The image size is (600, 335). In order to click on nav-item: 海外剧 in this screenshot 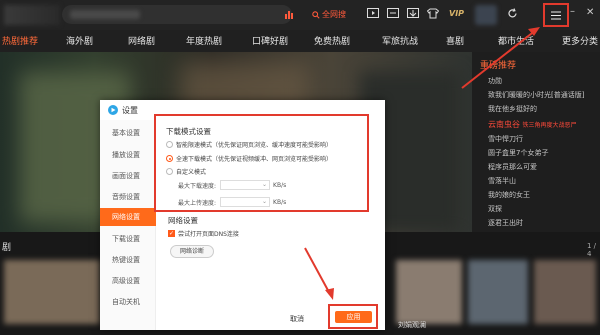, I will do `click(79, 40)`.